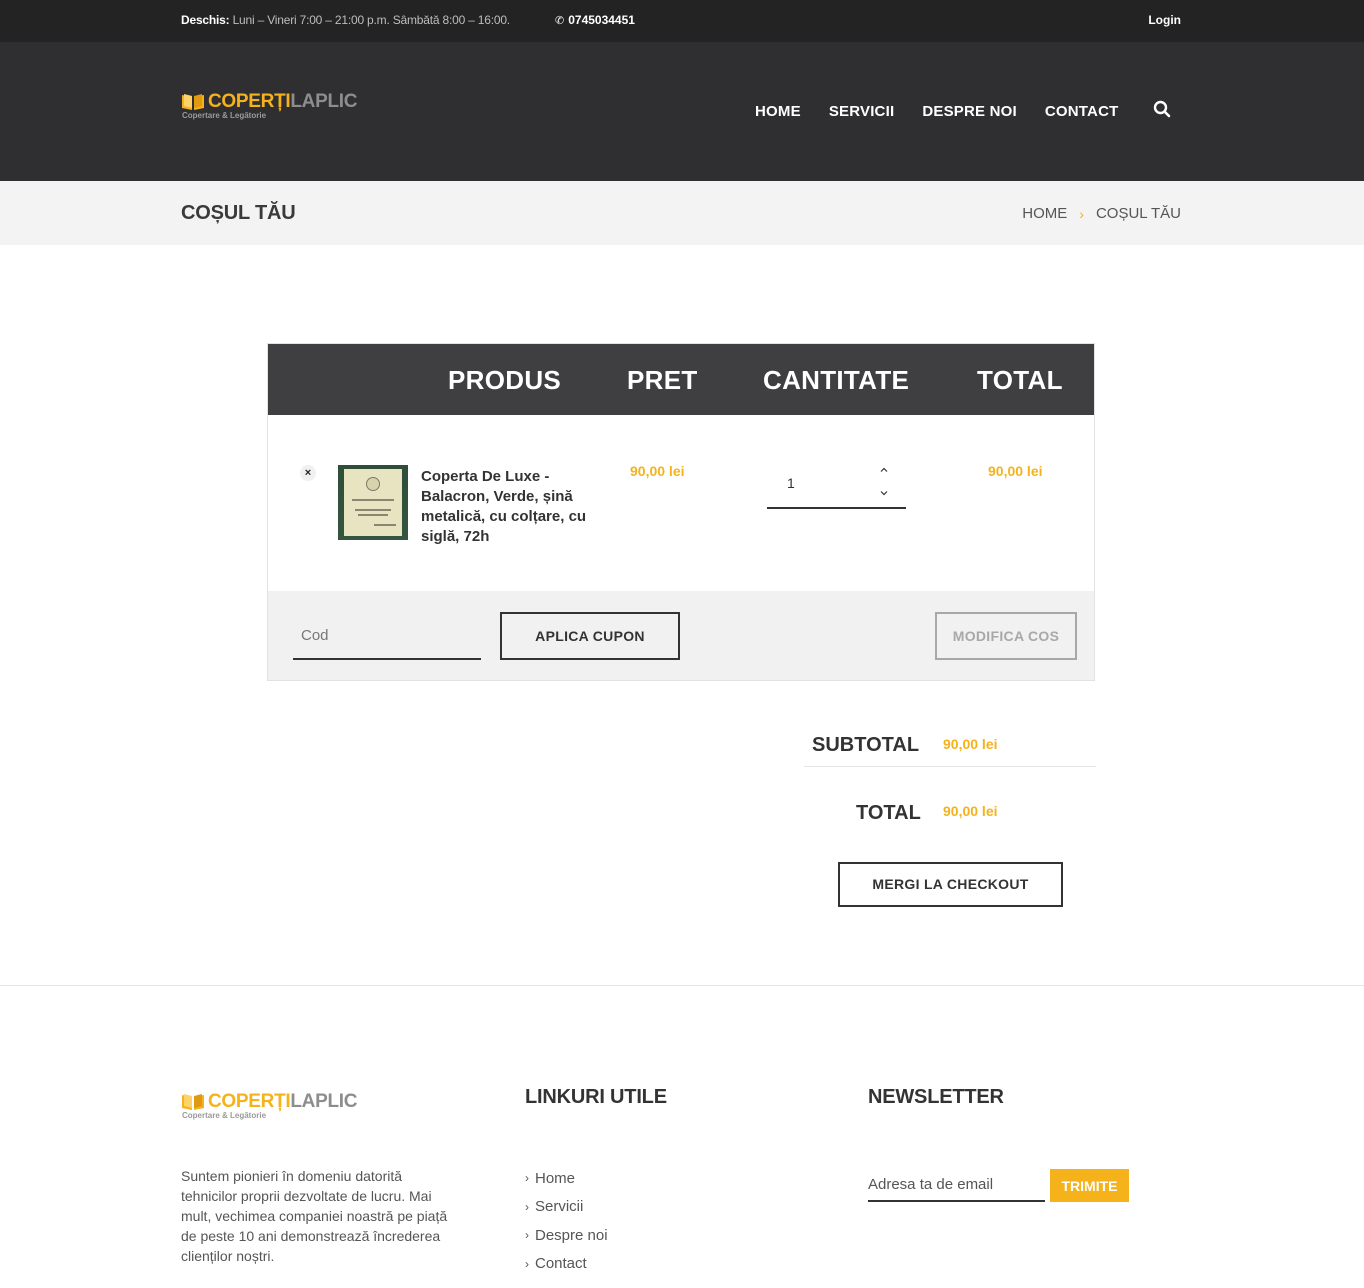 This screenshot has height=1288, width=1364. Describe the element at coordinates (682, 985) in the screenshot. I see `footer-divider` at that location.